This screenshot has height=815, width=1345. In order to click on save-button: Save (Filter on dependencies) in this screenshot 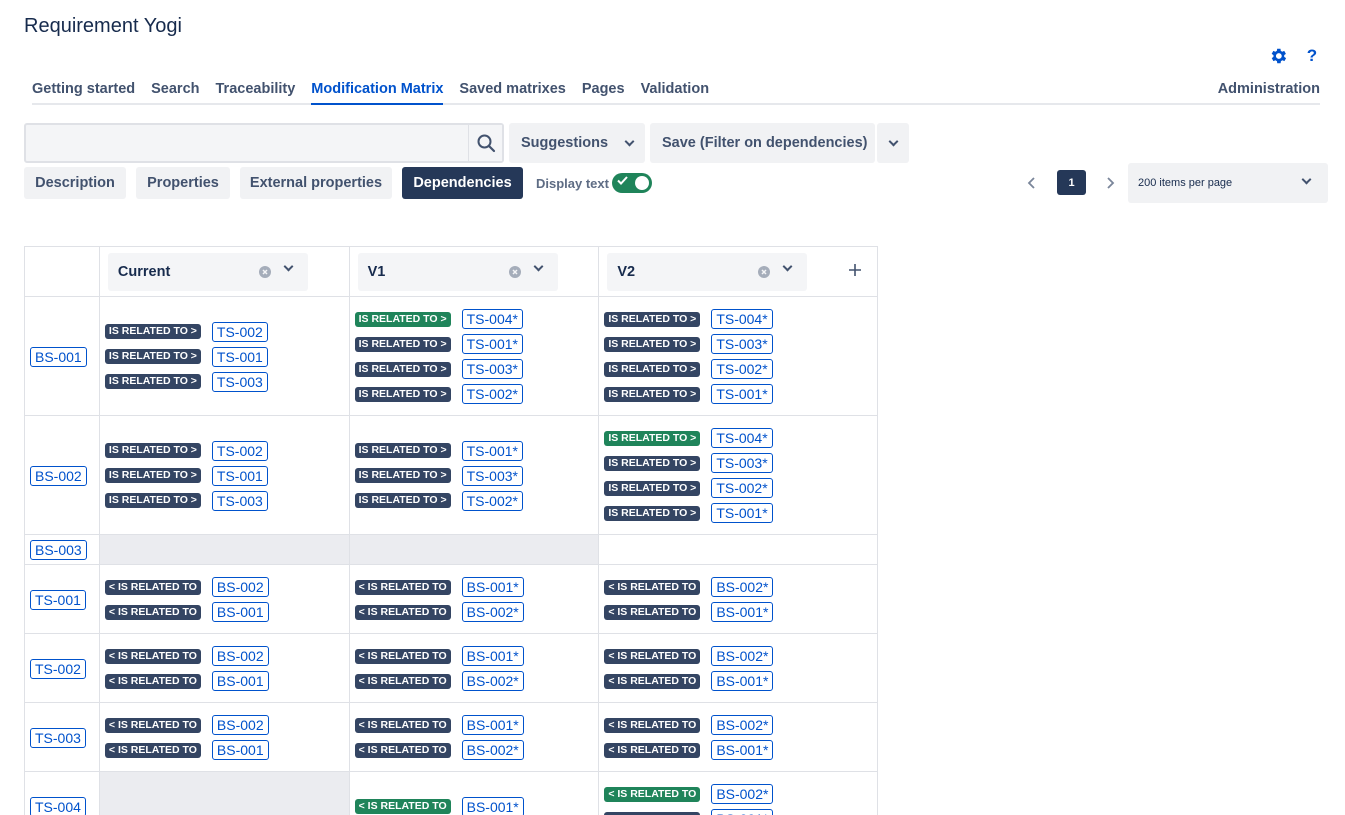, I will do `click(762, 143)`.